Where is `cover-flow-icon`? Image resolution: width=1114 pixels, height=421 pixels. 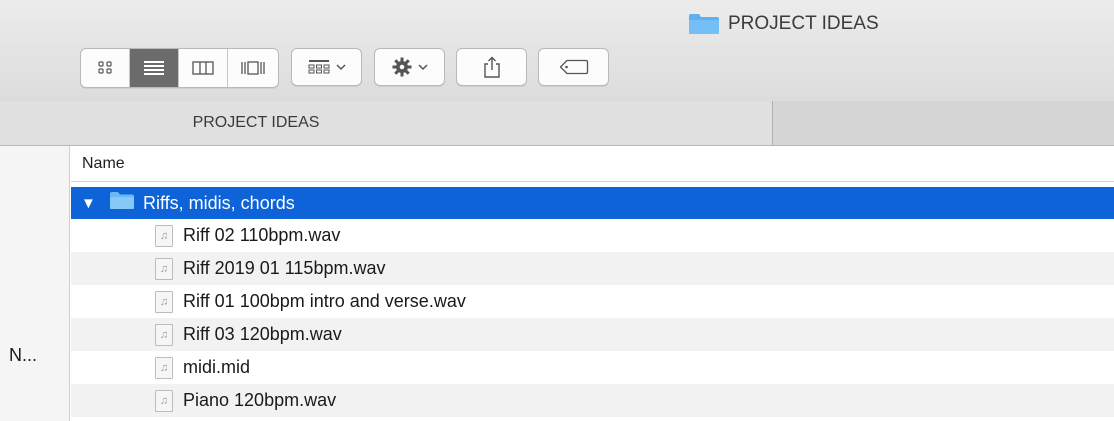
cover-flow-icon is located at coordinates (252, 68).